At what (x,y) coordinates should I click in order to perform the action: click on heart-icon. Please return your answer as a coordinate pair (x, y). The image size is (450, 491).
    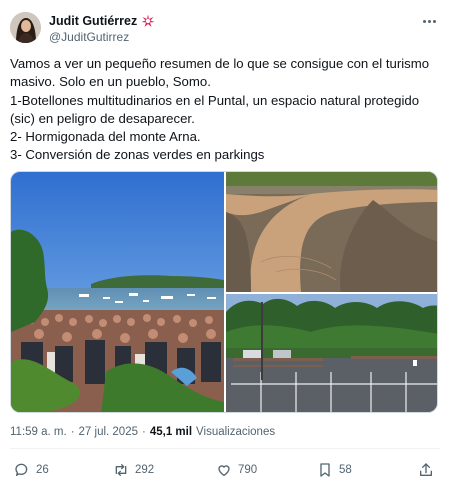
    Looking at the image, I should click on (224, 470).